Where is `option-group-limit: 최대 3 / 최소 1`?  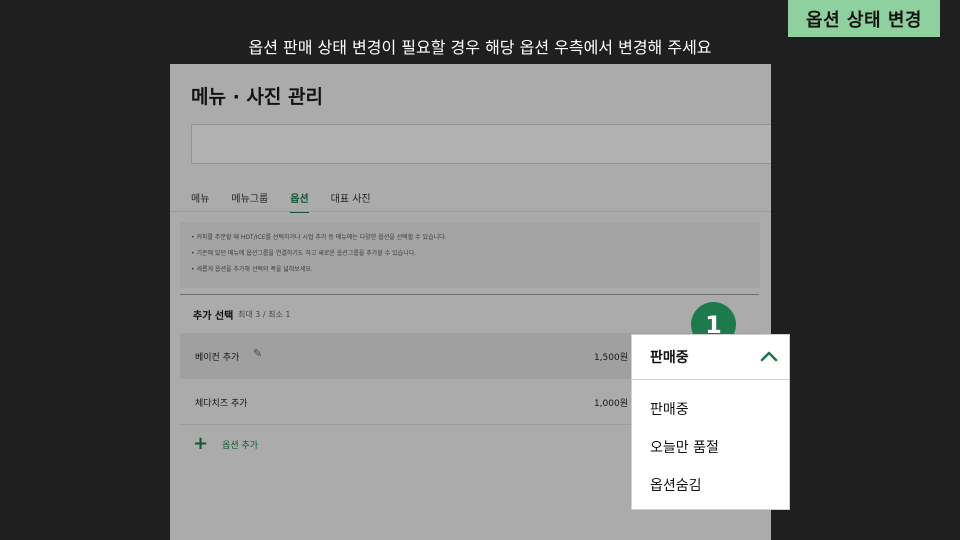
option-group-limit: 최대 3 / 최소 1 is located at coordinates (264, 314).